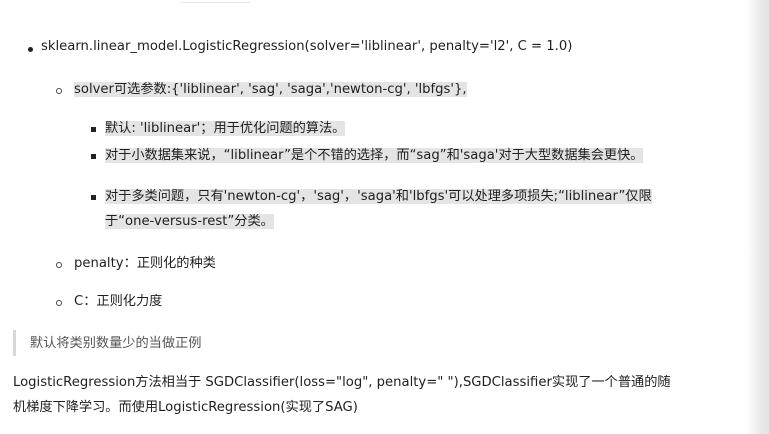  I want to click on bullet-disc, so click(30, 49).